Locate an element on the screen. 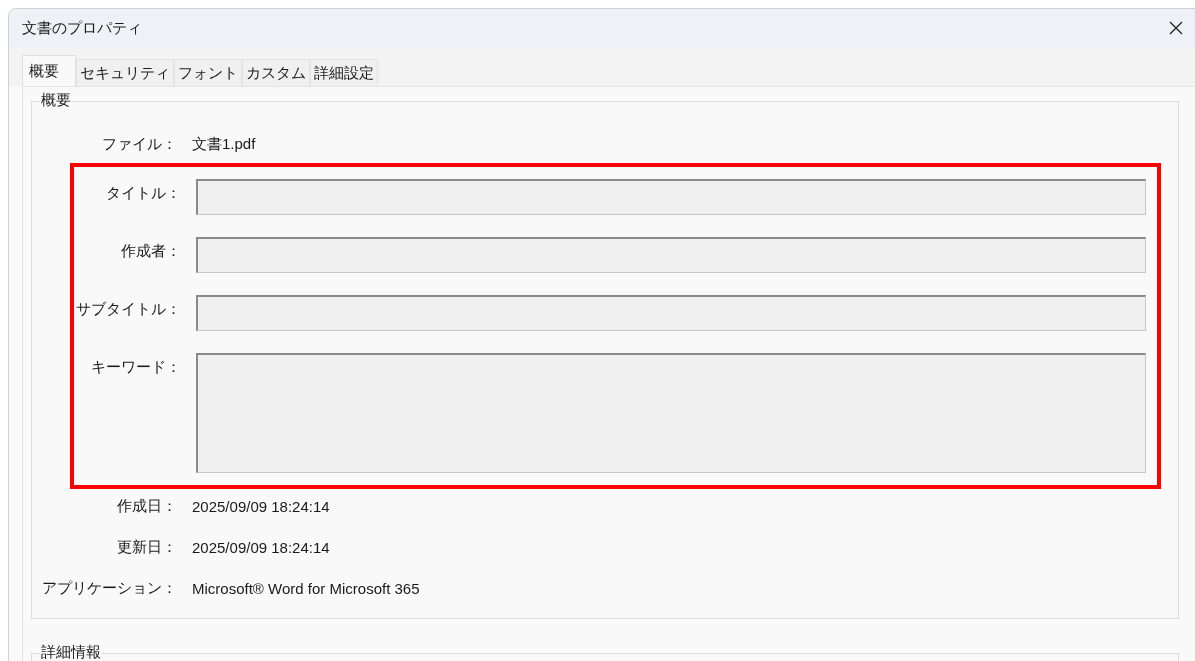  field-label: 更新日： is located at coordinates (147, 547).